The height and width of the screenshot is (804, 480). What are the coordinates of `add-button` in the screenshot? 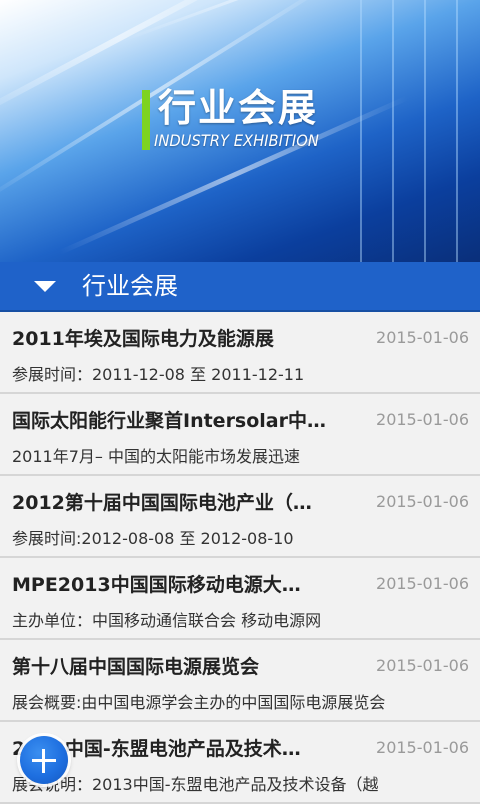 It's located at (44, 760).